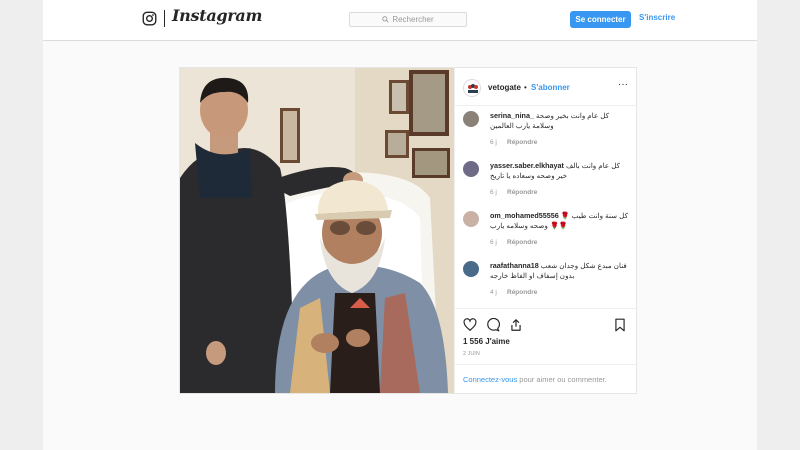 This screenshot has width=800, height=450. Describe the element at coordinates (623, 84) in the screenshot. I see `more-options-icon: ···` at that location.